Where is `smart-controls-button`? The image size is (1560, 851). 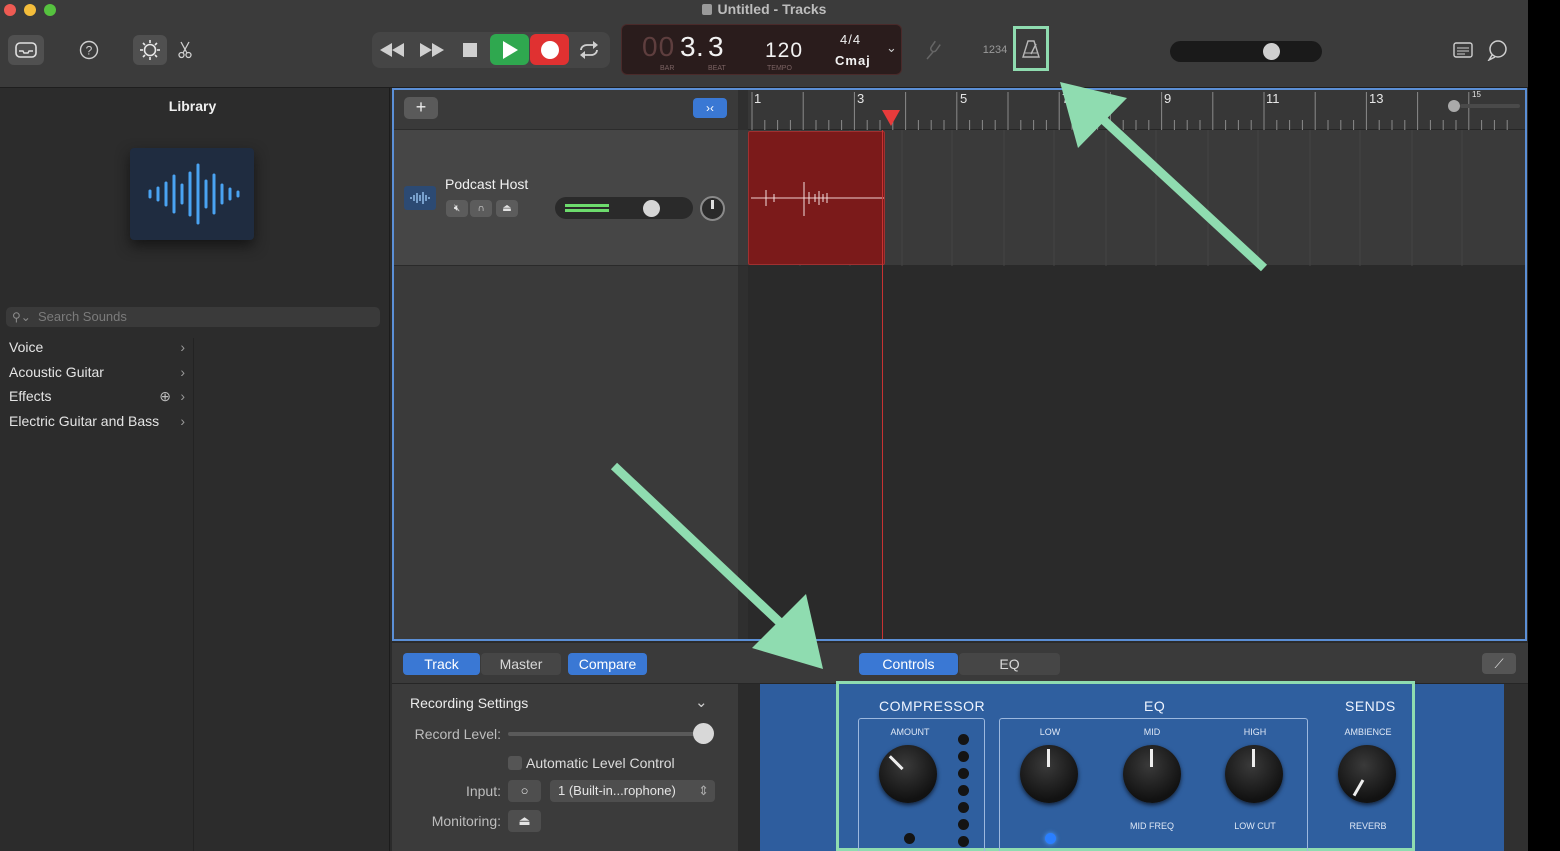 smart-controls-button is located at coordinates (150, 50).